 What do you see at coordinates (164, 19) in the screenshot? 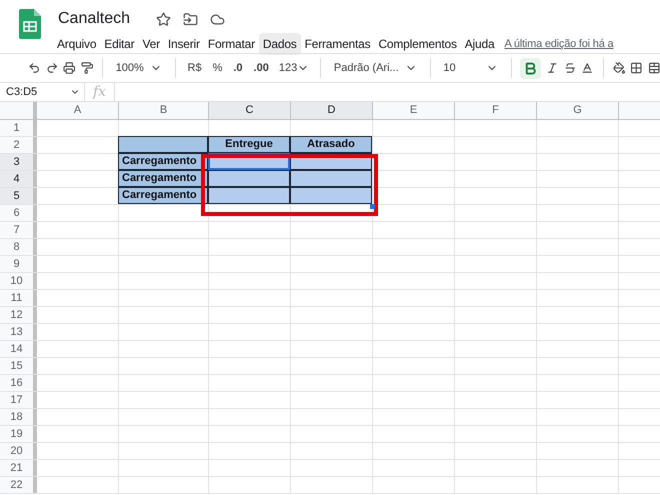
I see `star-icon` at bounding box center [164, 19].